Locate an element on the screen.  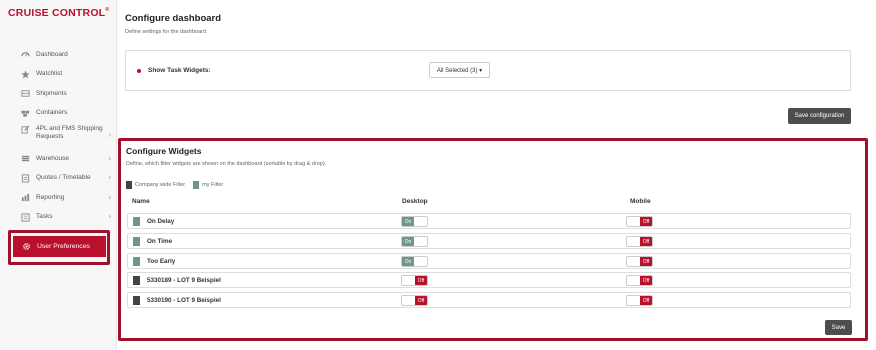
quotes-icon is located at coordinates (25, 178).